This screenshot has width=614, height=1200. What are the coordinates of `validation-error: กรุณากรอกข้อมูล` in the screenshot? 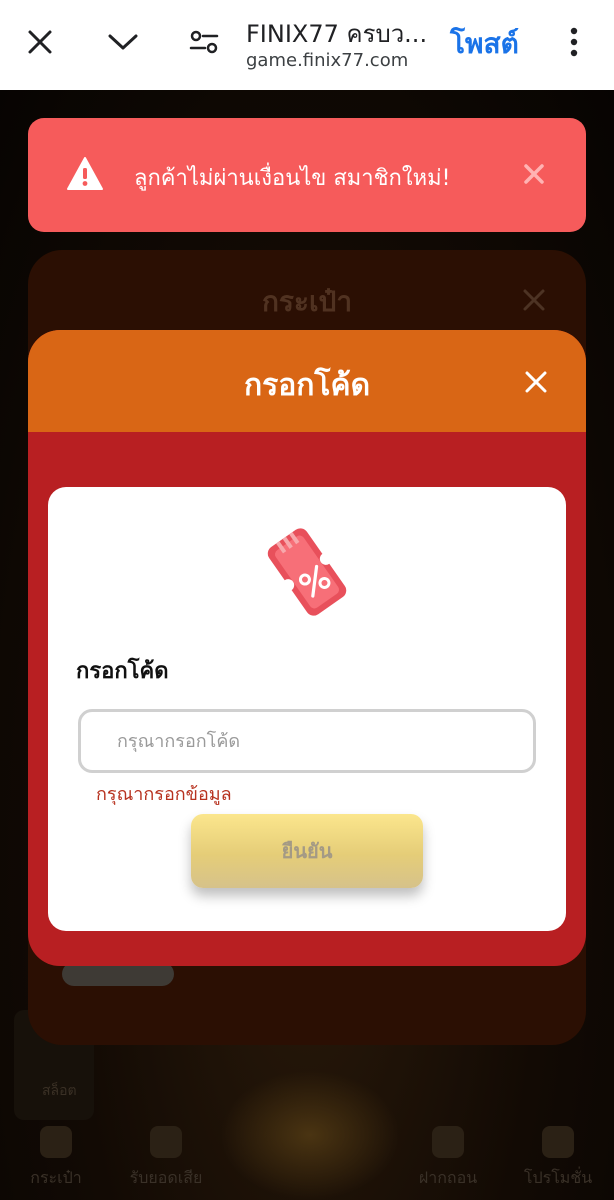 It's located at (164, 794).